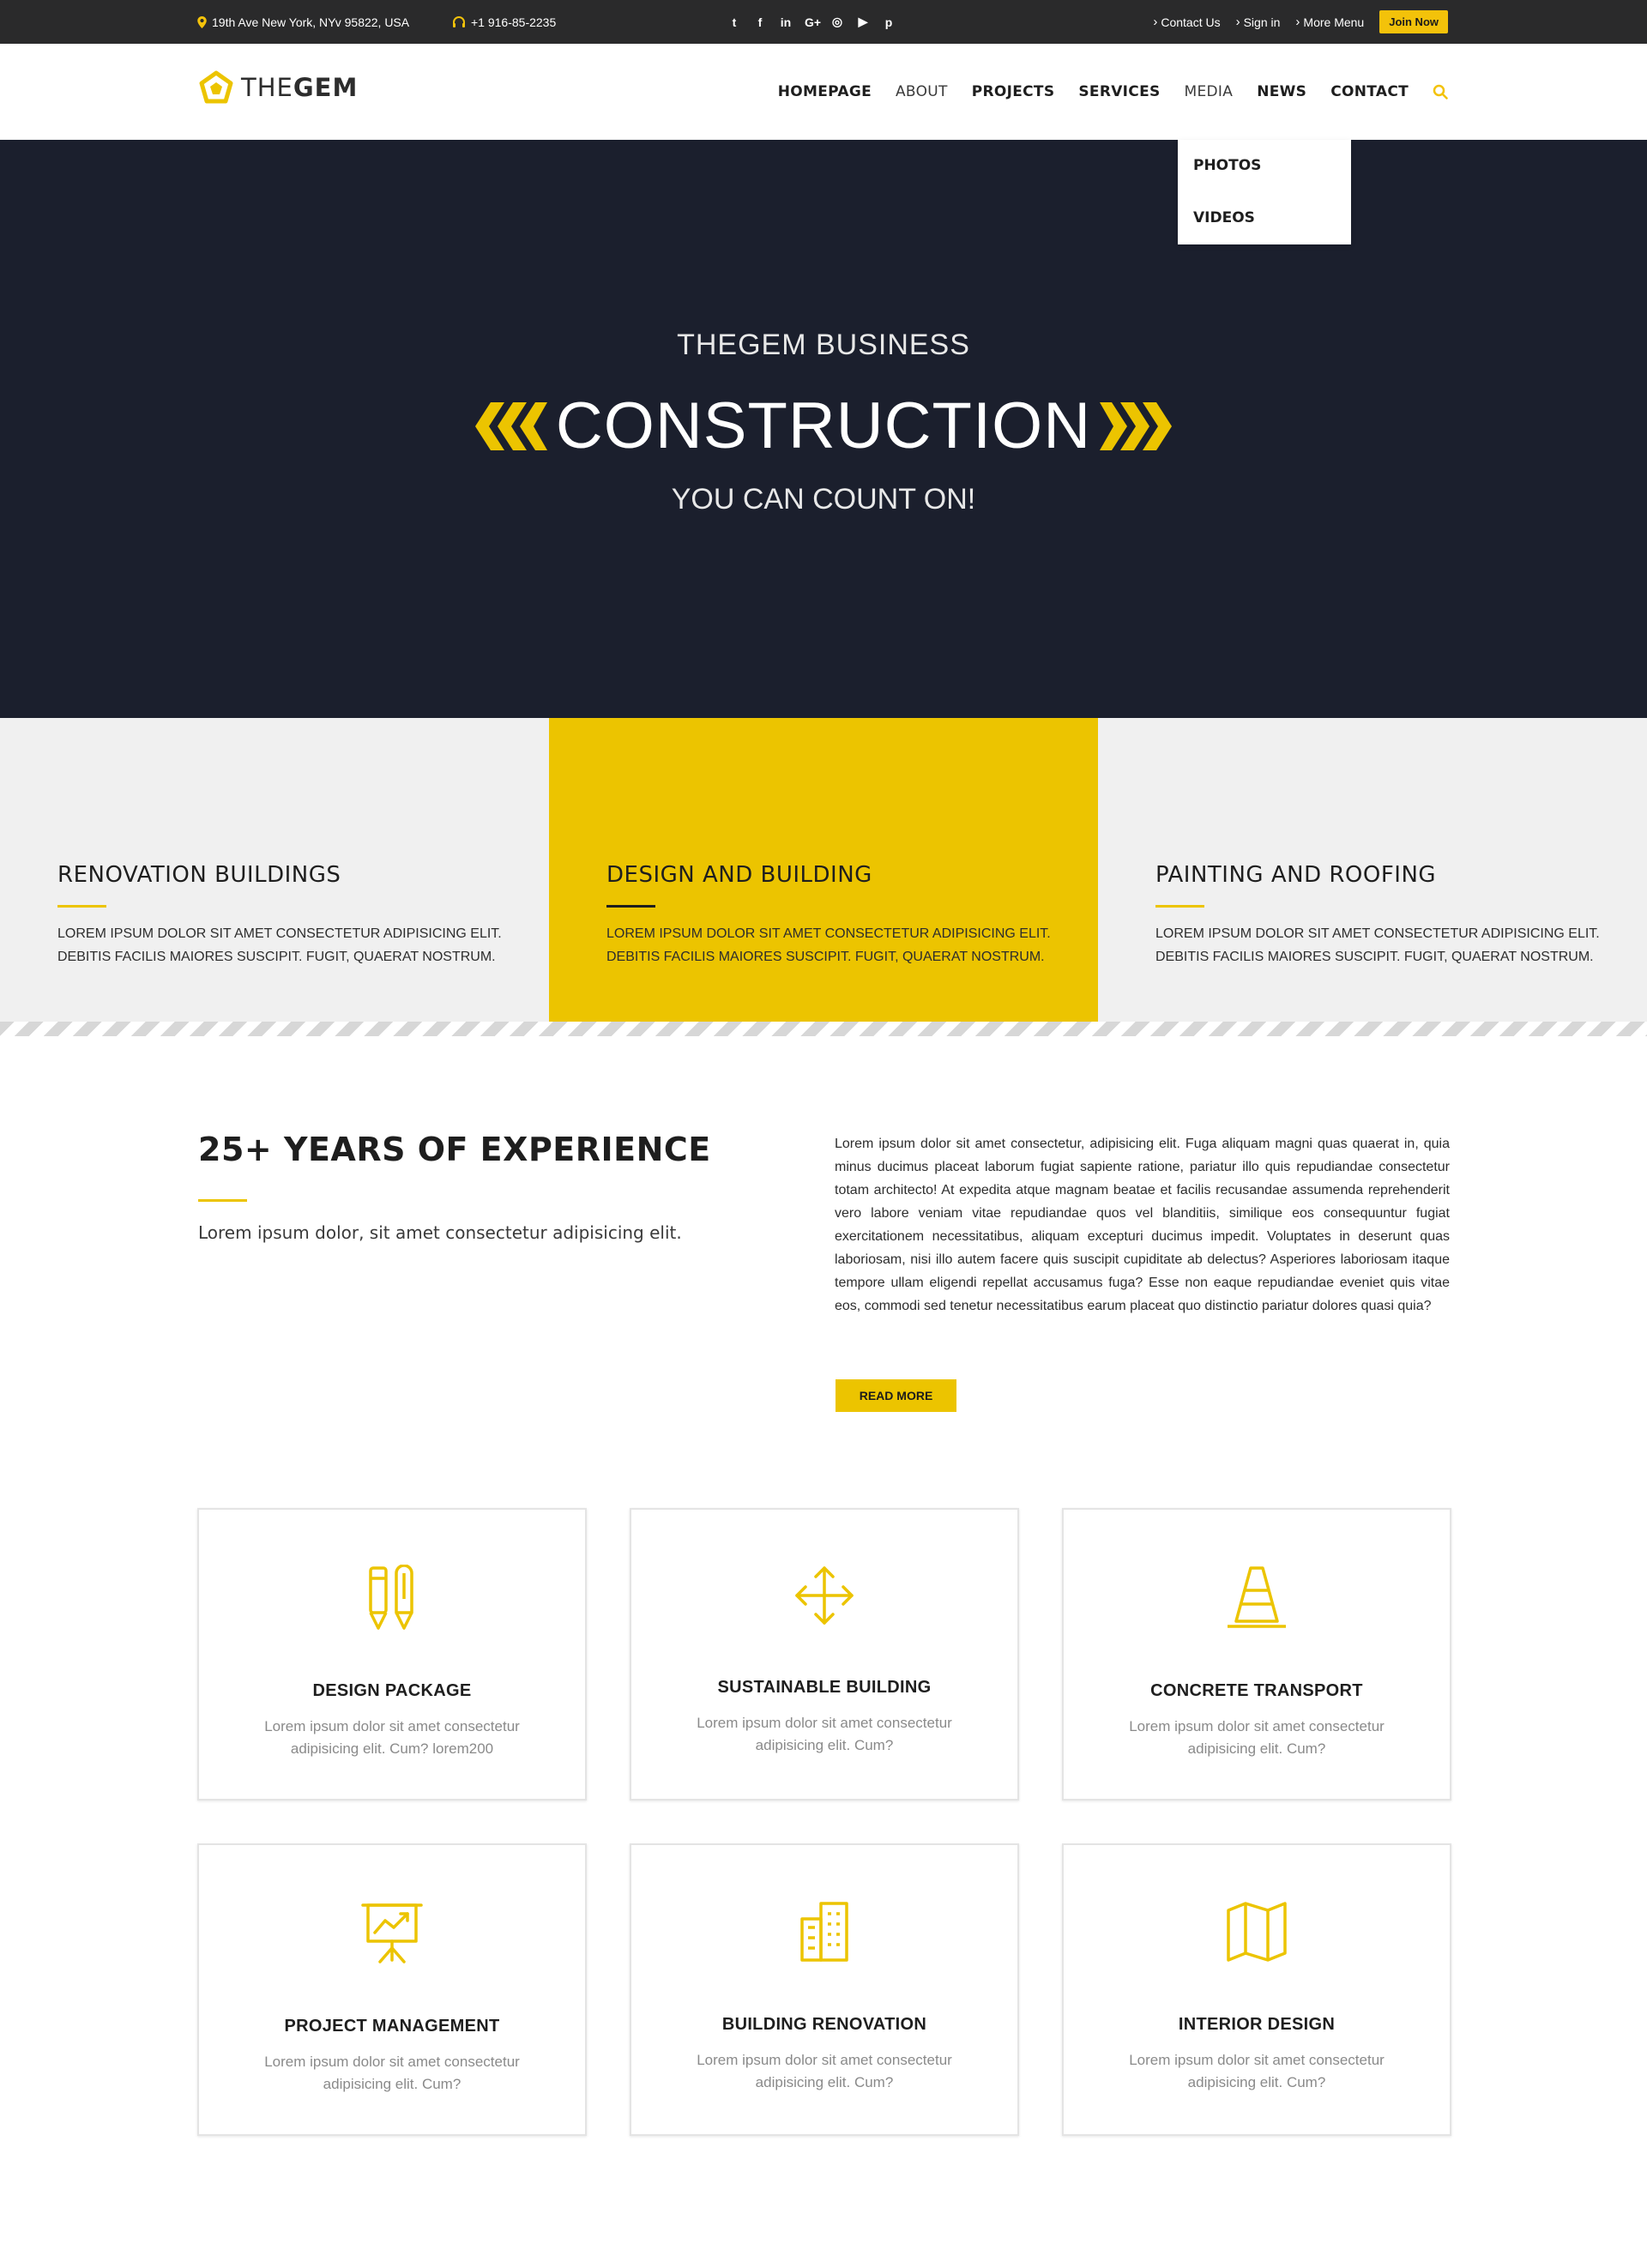 Image resolution: width=1647 pixels, height=2268 pixels. I want to click on join-now-button: Join Now, so click(1414, 22).